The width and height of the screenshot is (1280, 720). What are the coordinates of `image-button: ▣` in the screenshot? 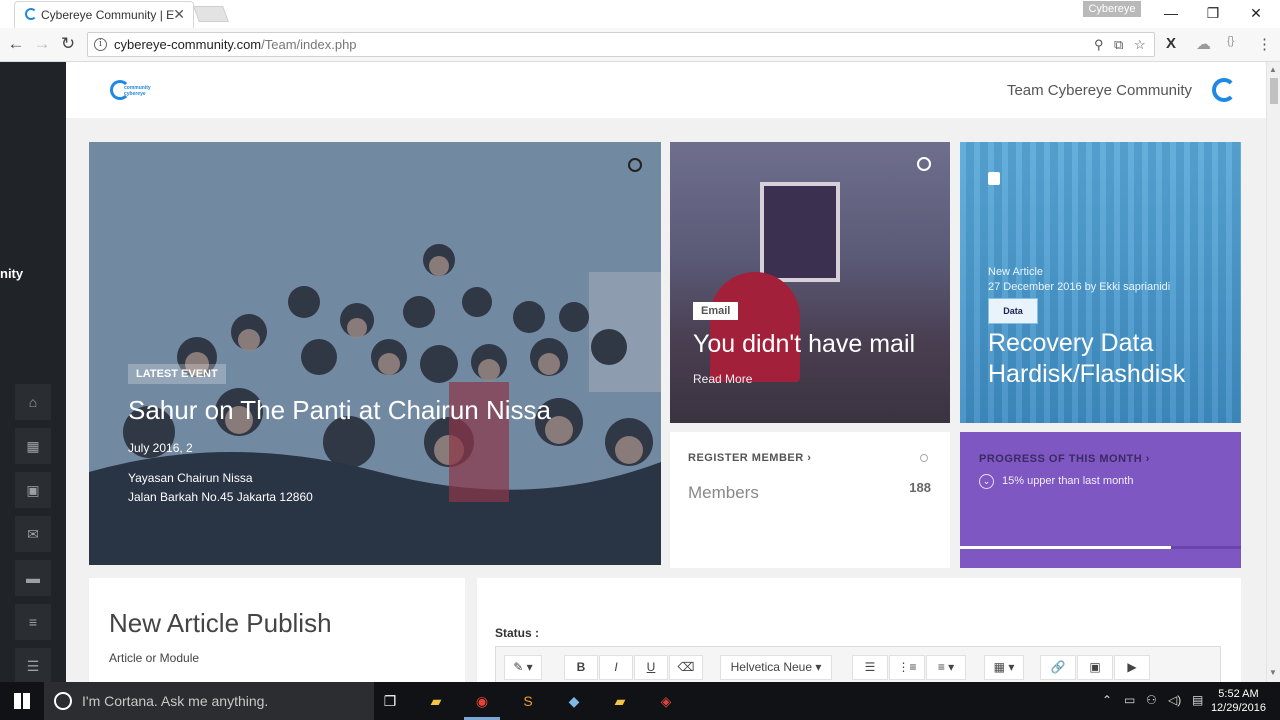 It's located at (1095, 667).